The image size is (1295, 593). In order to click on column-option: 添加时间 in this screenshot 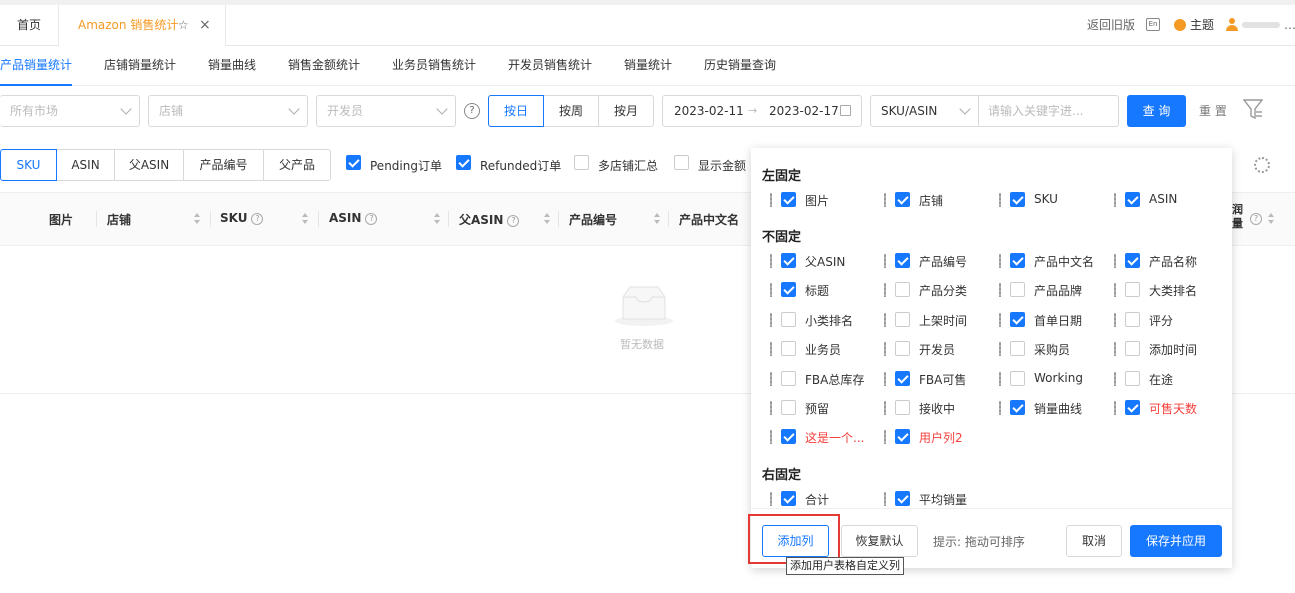, I will do `click(1169, 349)`.